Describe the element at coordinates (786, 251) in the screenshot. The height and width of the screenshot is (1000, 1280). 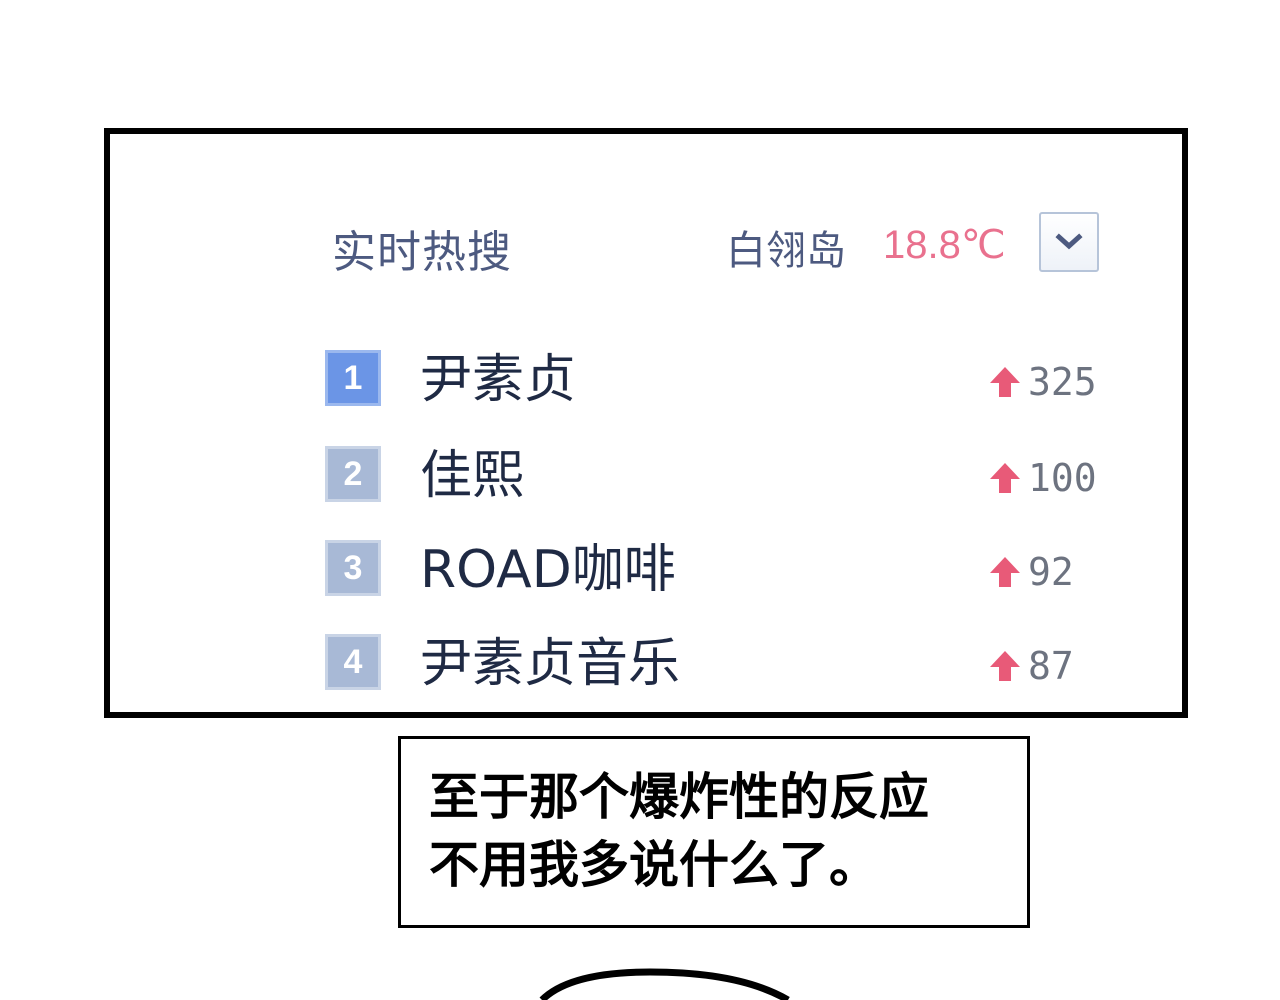
I see `location-label: 白翎岛` at that location.